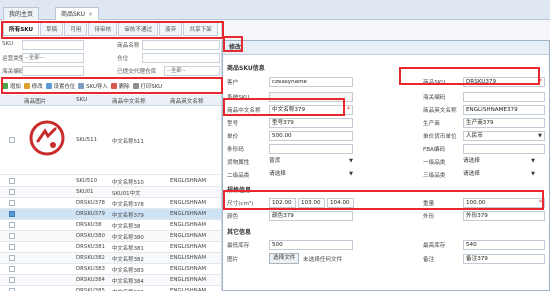 Image resolution: width=550 pixels, height=291 pixels. I want to click on table-row: DRSKU378 中文名称378 ENGLISHNAM, so click(110, 203).